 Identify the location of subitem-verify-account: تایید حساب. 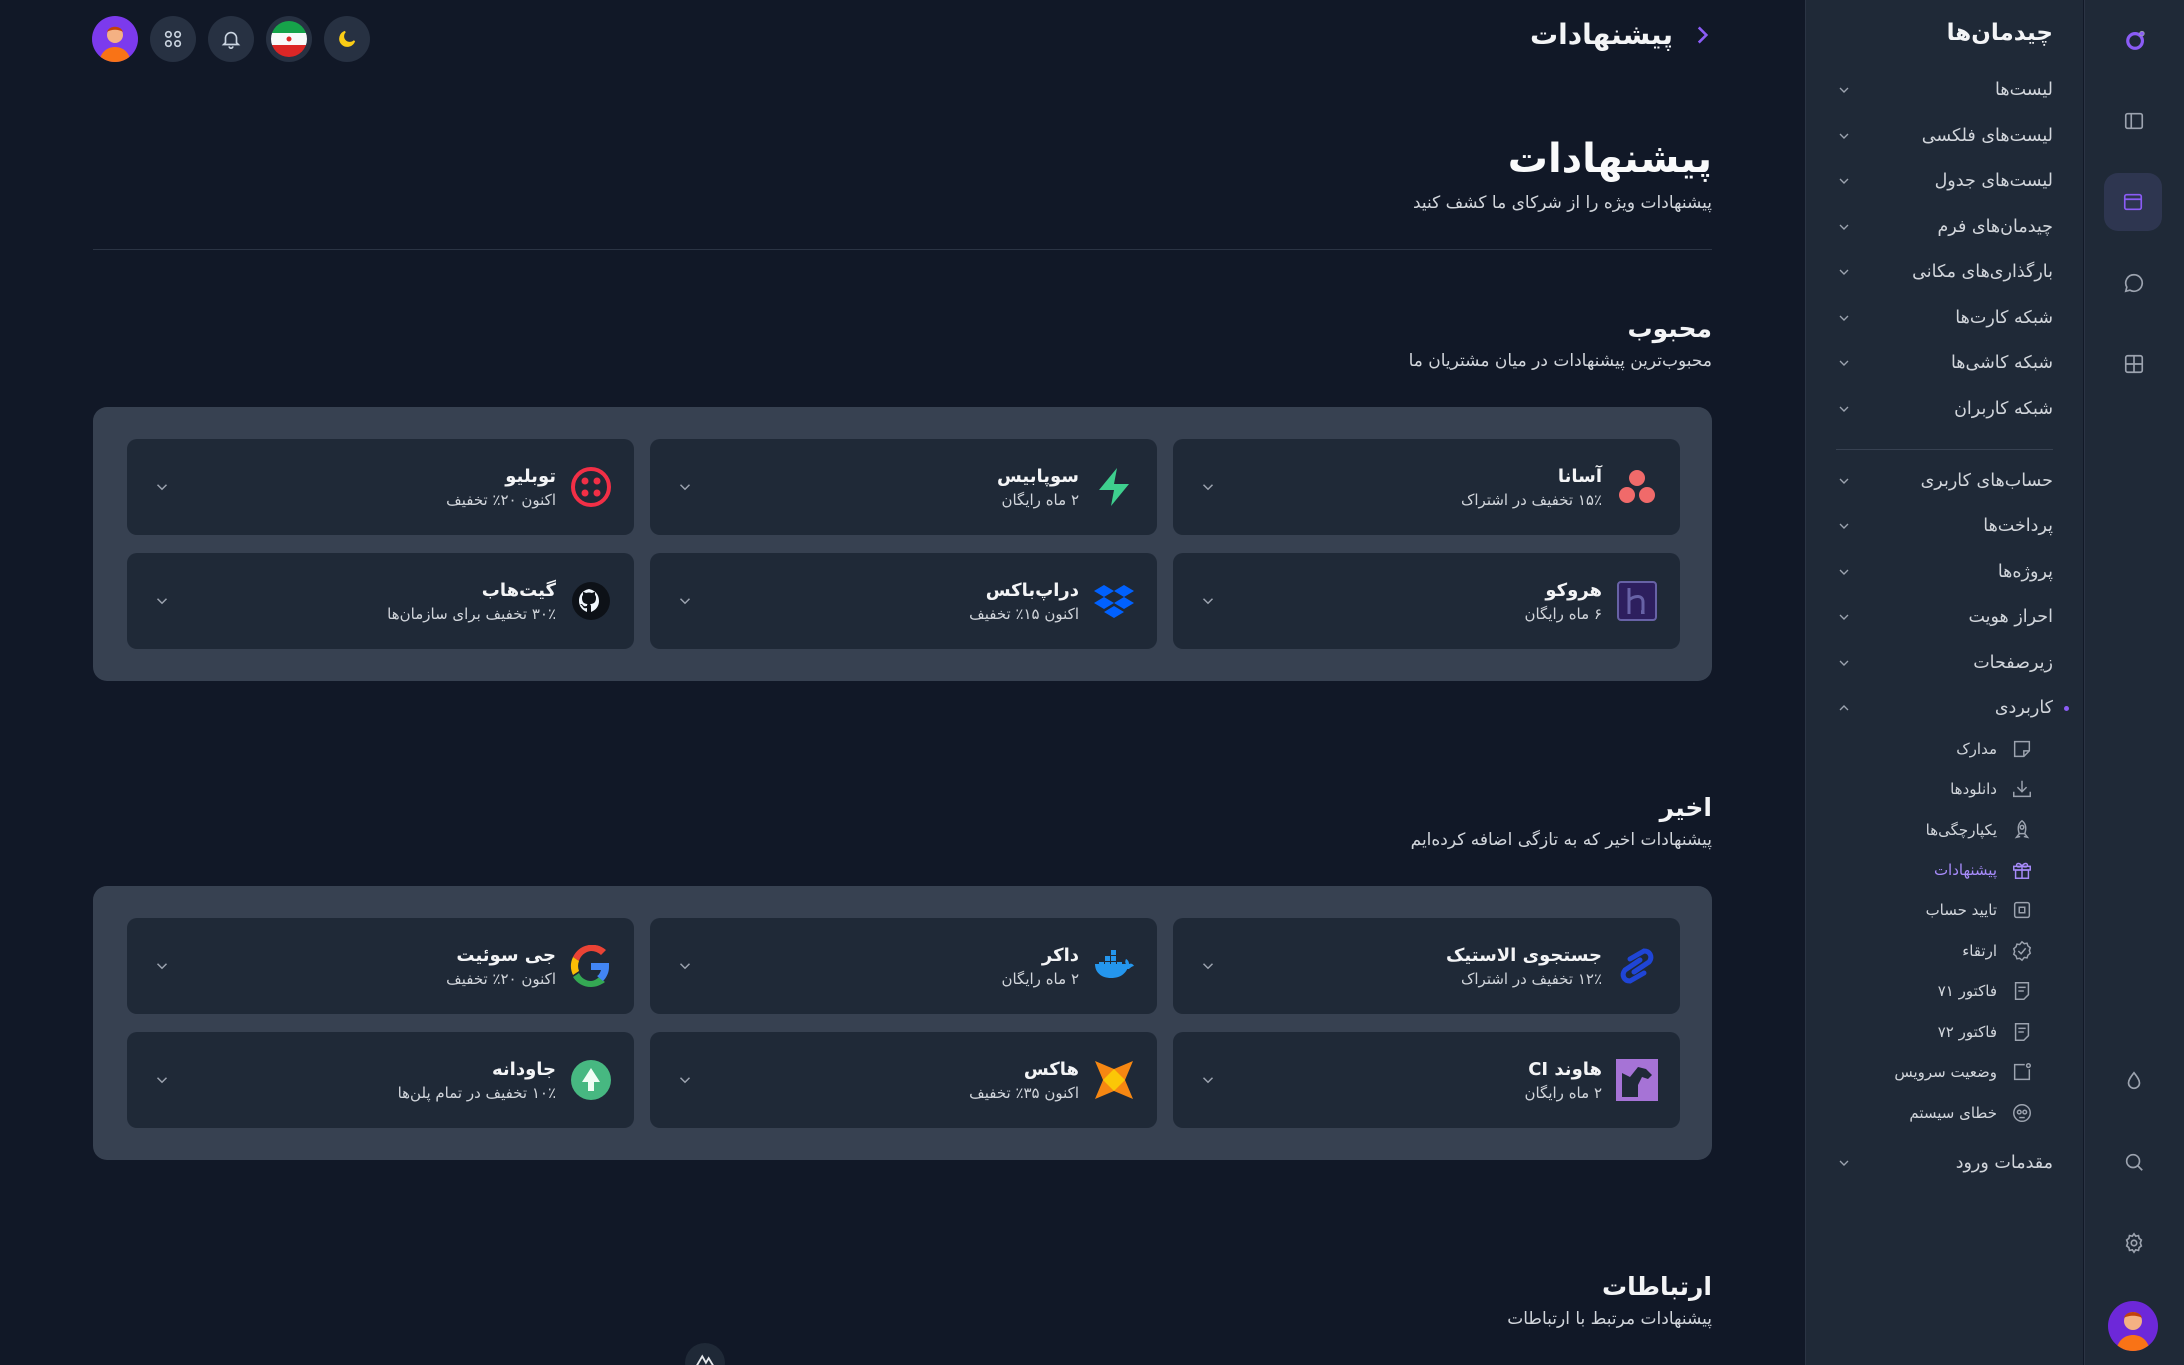
(1949, 910).